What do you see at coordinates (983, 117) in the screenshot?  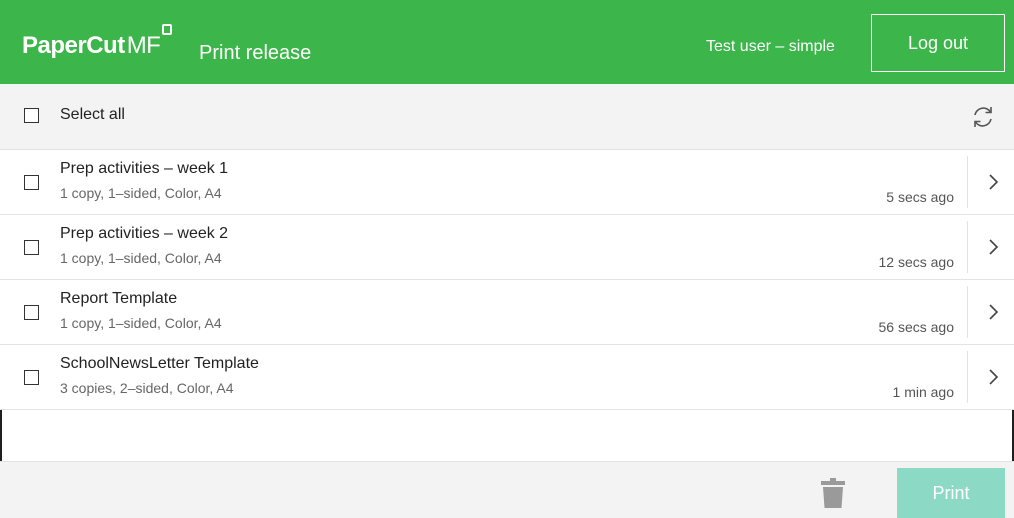 I see `refresh-icon` at bounding box center [983, 117].